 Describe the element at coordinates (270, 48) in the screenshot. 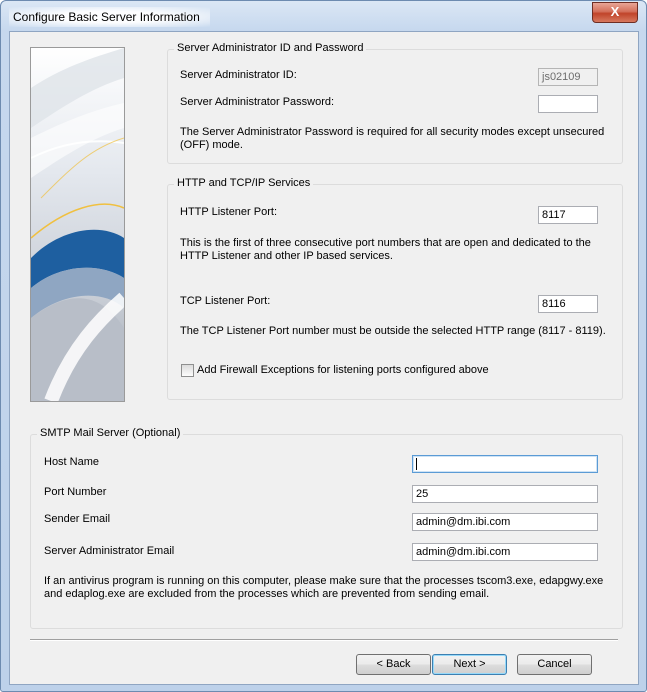

I see `admin-group-legend: Server Administrator ID and Password` at that location.